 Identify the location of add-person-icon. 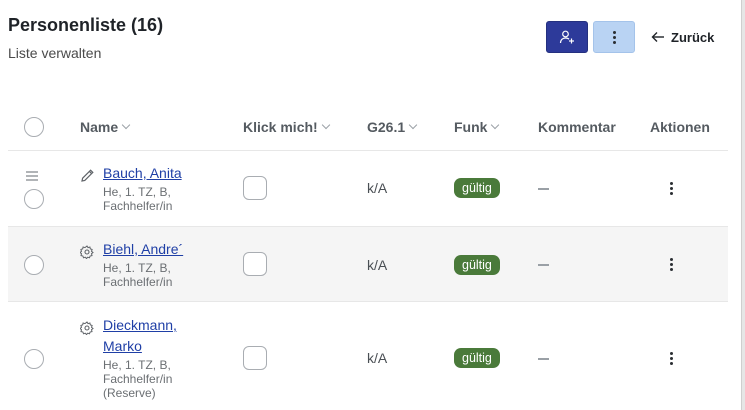
(566, 37).